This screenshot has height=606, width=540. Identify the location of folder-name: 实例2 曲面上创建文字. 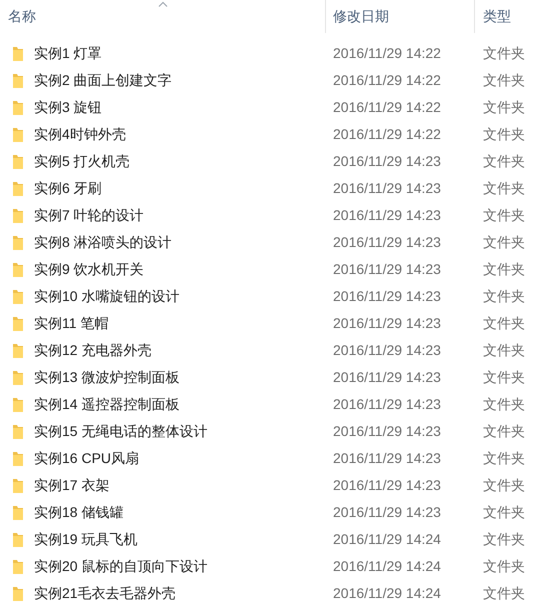
(103, 80).